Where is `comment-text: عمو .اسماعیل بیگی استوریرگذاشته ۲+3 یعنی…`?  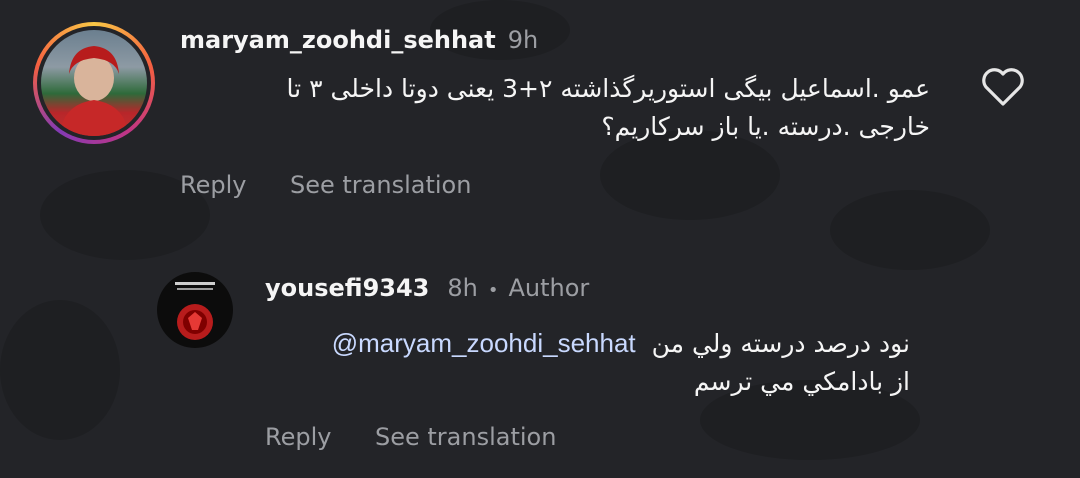
comment-text: عمو .اسماعیل بیگی استوریرگذاشته ۲+3 یعنی… is located at coordinates (555, 108).